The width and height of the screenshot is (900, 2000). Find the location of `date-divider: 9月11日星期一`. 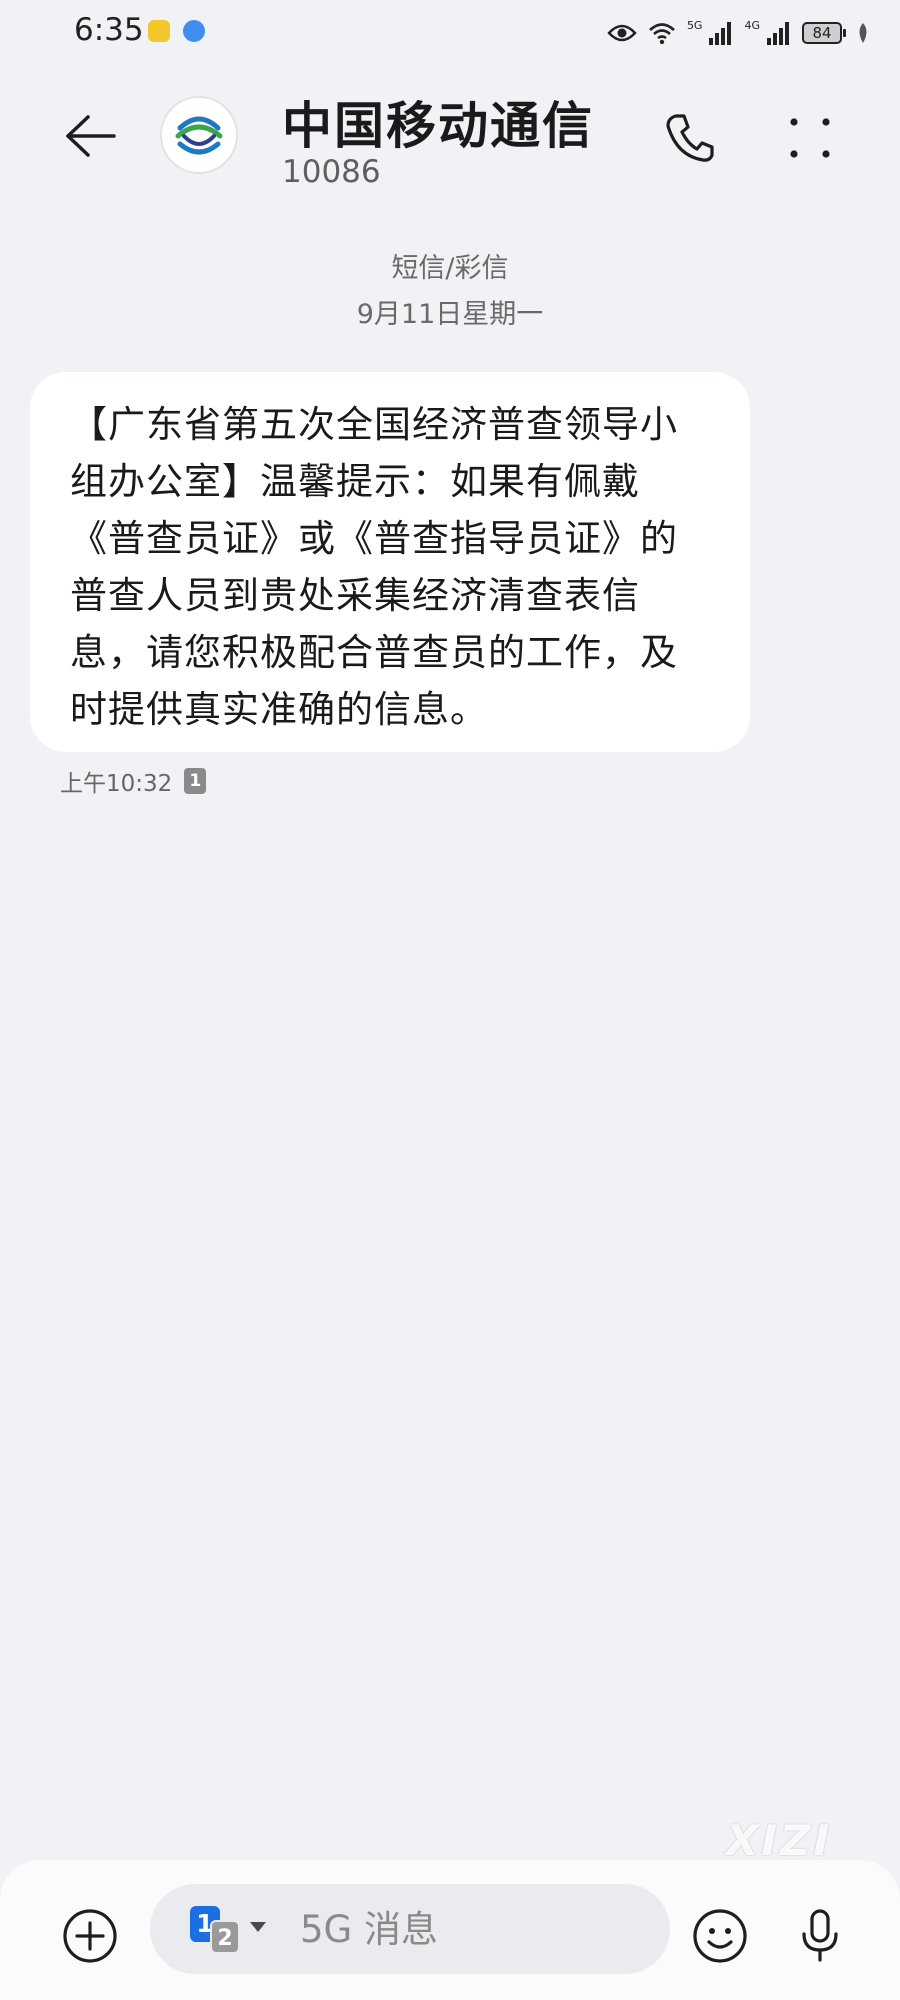

date-divider: 9月11日星期一 is located at coordinates (450, 314).